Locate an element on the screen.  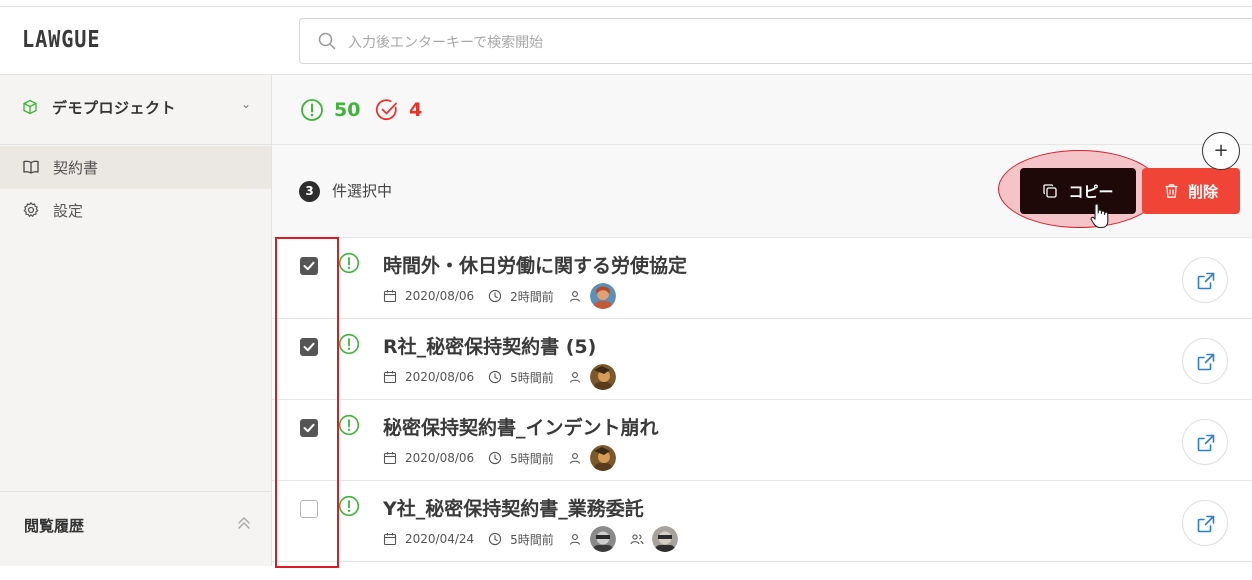
document-meta: 2020/04/24 5時間前 is located at coordinates (530, 539).